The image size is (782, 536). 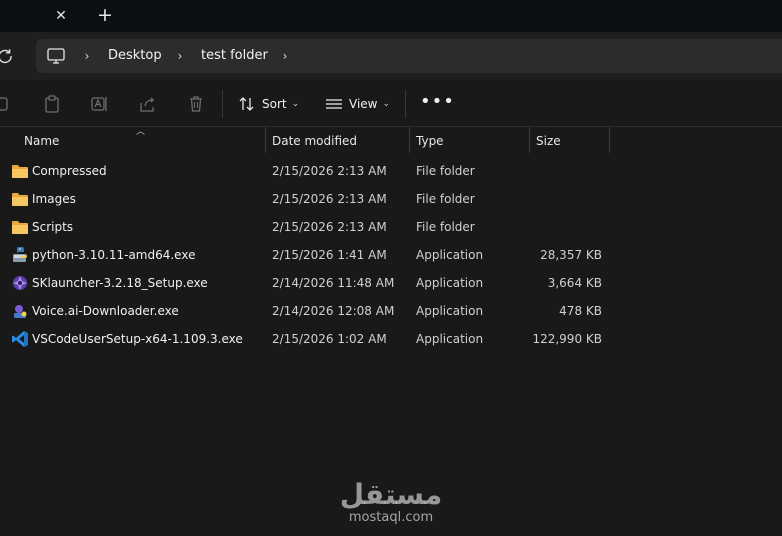 I want to click on file-date: 2/15/2026 1:41 AM, so click(x=329, y=255).